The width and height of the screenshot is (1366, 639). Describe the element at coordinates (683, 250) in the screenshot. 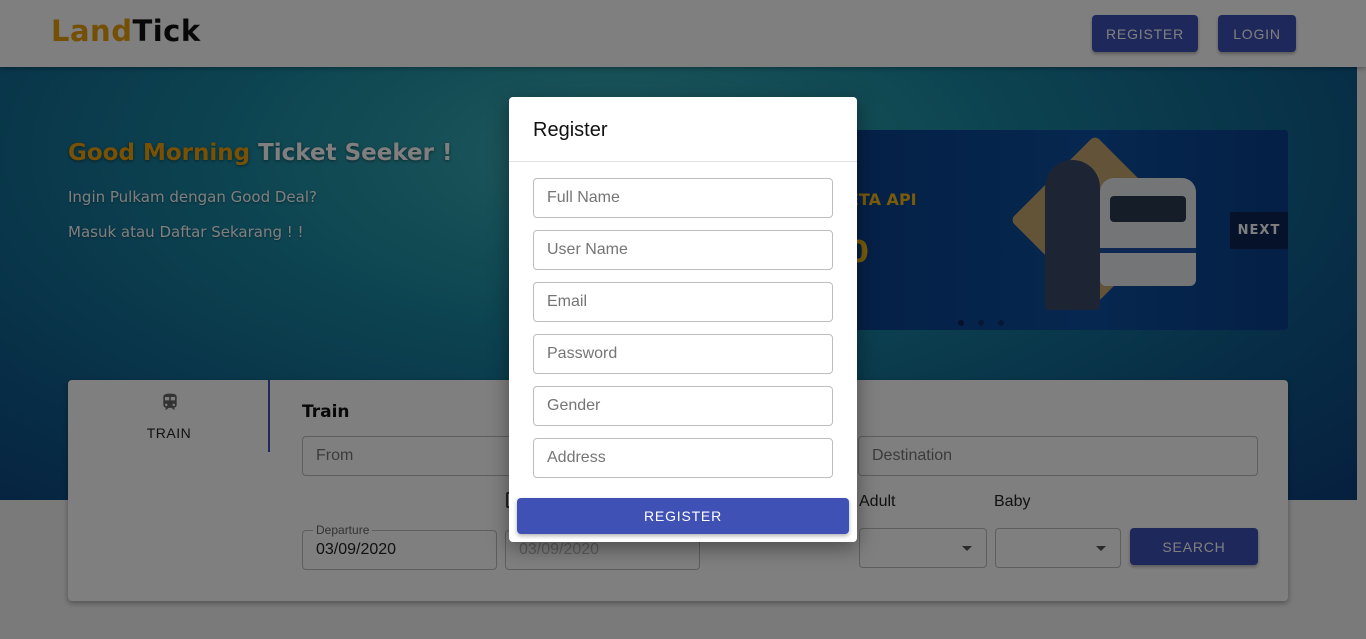

I see `user-name-input: User Name` at that location.